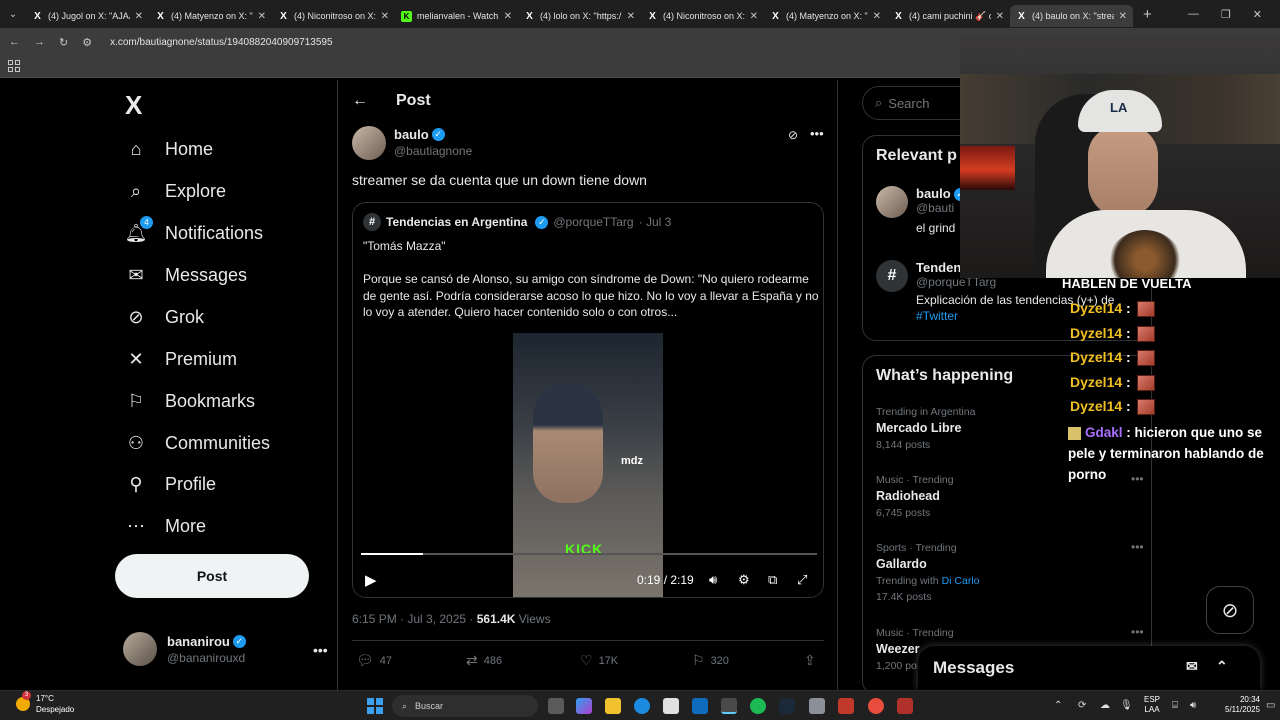  What do you see at coordinates (1058, 705) in the screenshot?
I see `chevron-up-icon: ⌃` at bounding box center [1058, 705].